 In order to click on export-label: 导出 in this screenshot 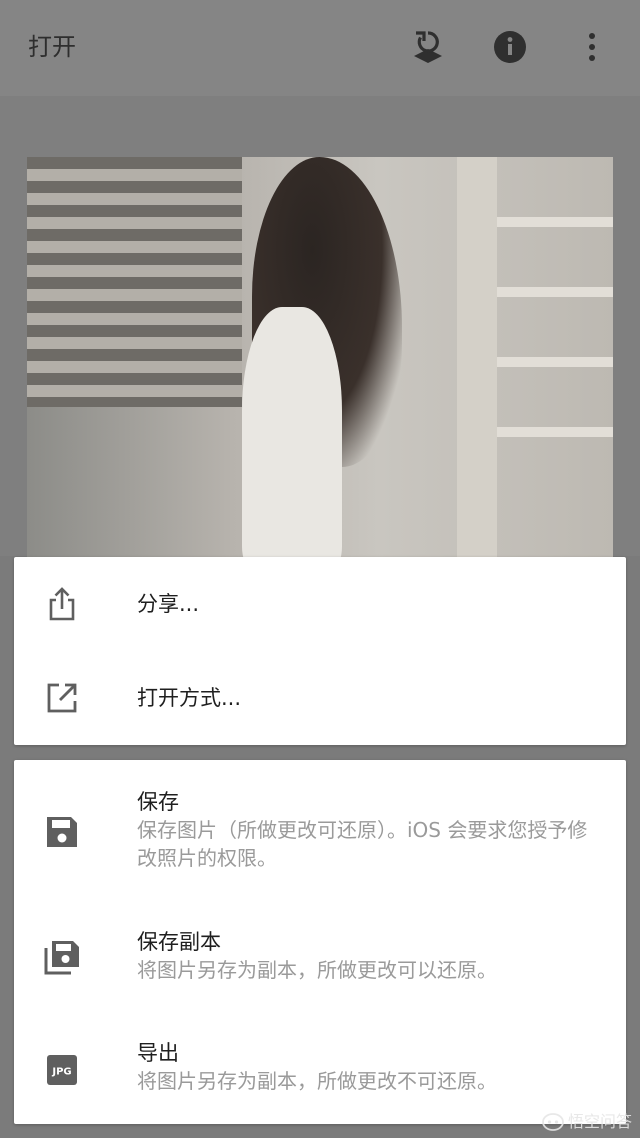, I will do `click(158, 1053)`.